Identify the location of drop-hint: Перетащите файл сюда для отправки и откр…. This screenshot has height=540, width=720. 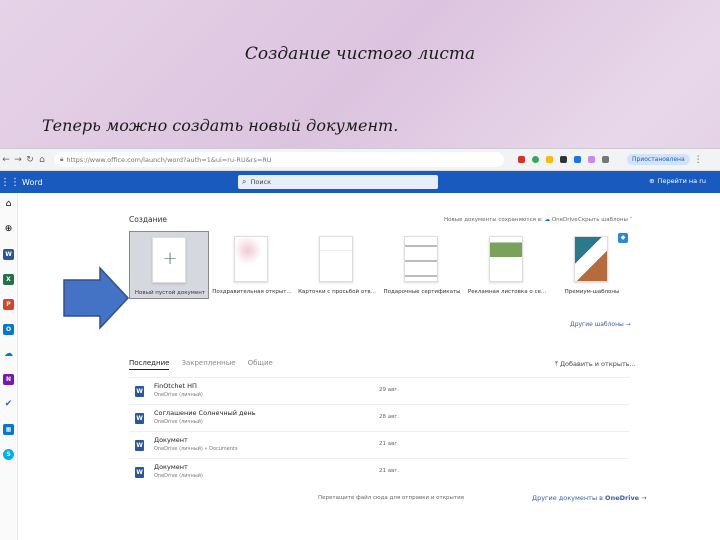
(391, 498).